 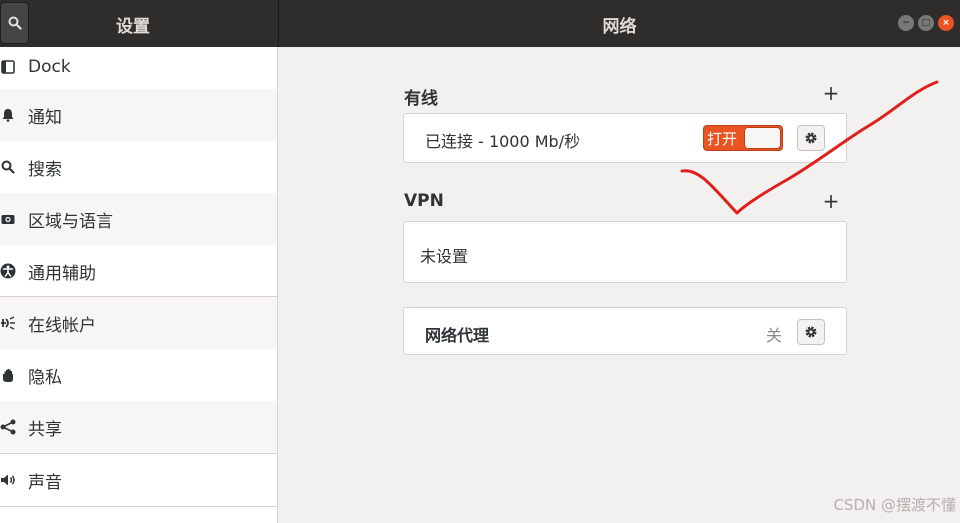 I want to click on vpn-empty-text: 未设置, so click(x=444, y=256).